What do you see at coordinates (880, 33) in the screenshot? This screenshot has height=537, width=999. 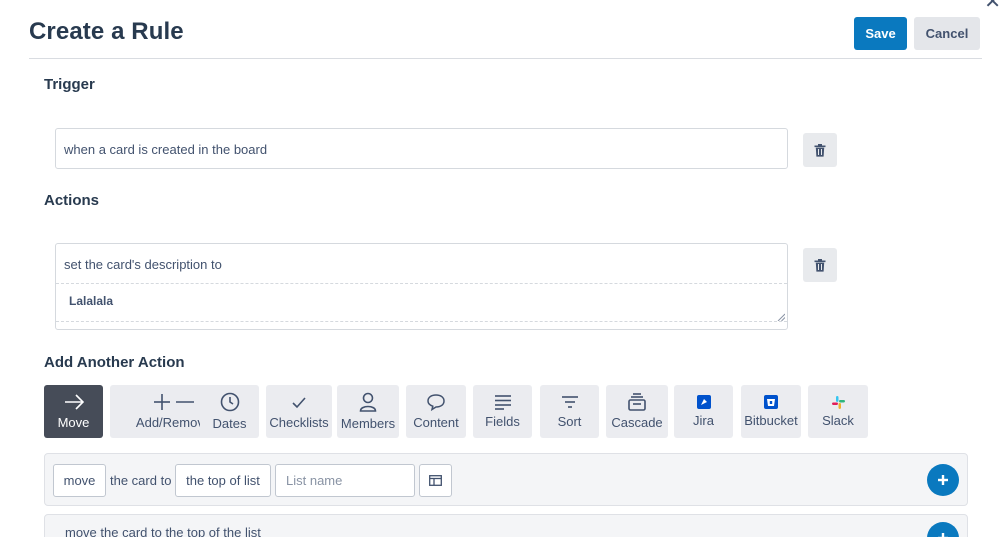 I see `save-button: Save` at bounding box center [880, 33].